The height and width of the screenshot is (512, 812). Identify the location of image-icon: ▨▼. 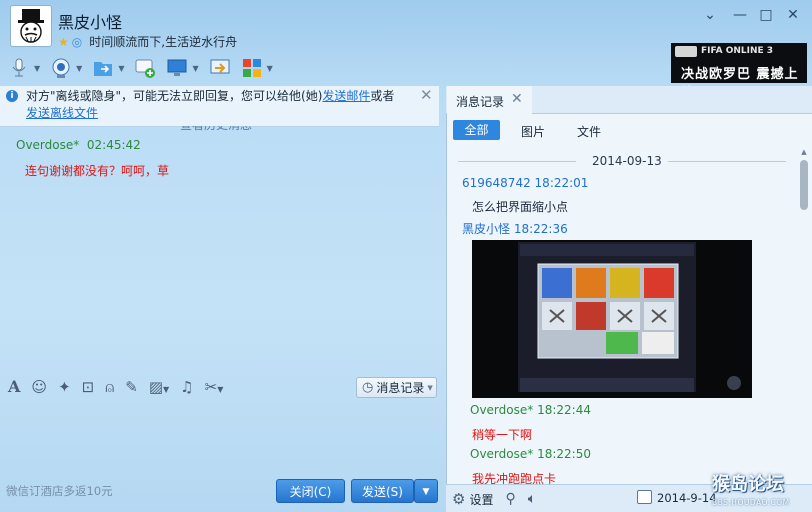
(159, 387).